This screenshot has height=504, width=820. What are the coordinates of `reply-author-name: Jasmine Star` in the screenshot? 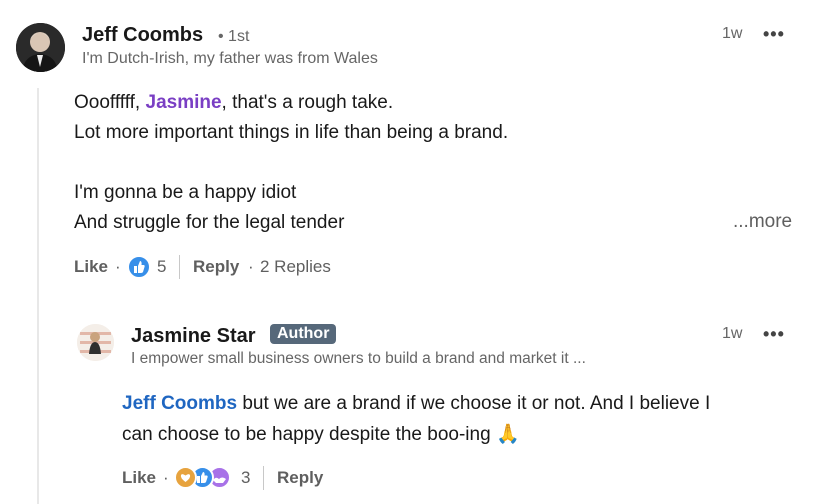 It's located at (193, 336).